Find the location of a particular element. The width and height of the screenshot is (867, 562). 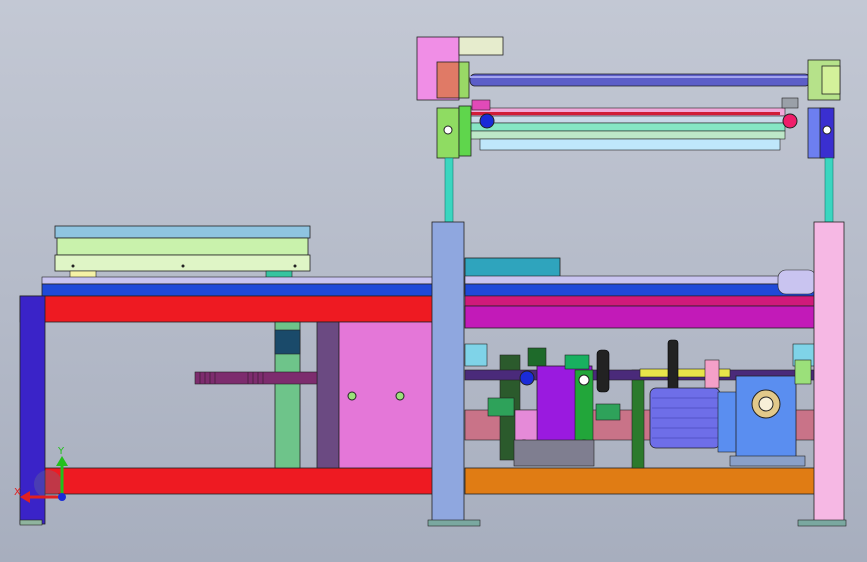

lower-red-beam is located at coordinates (252, 481).